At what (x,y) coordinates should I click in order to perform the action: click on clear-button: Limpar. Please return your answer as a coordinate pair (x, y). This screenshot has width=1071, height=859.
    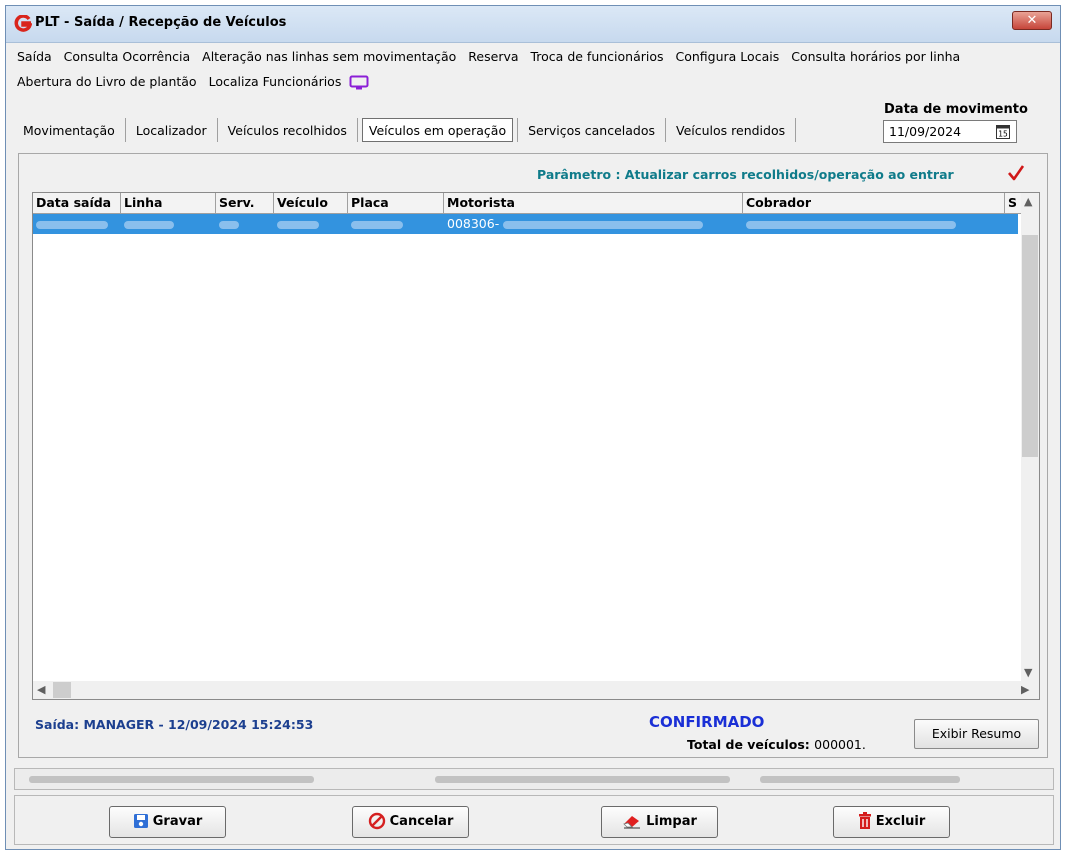
    Looking at the image, I should click on (659, 822).